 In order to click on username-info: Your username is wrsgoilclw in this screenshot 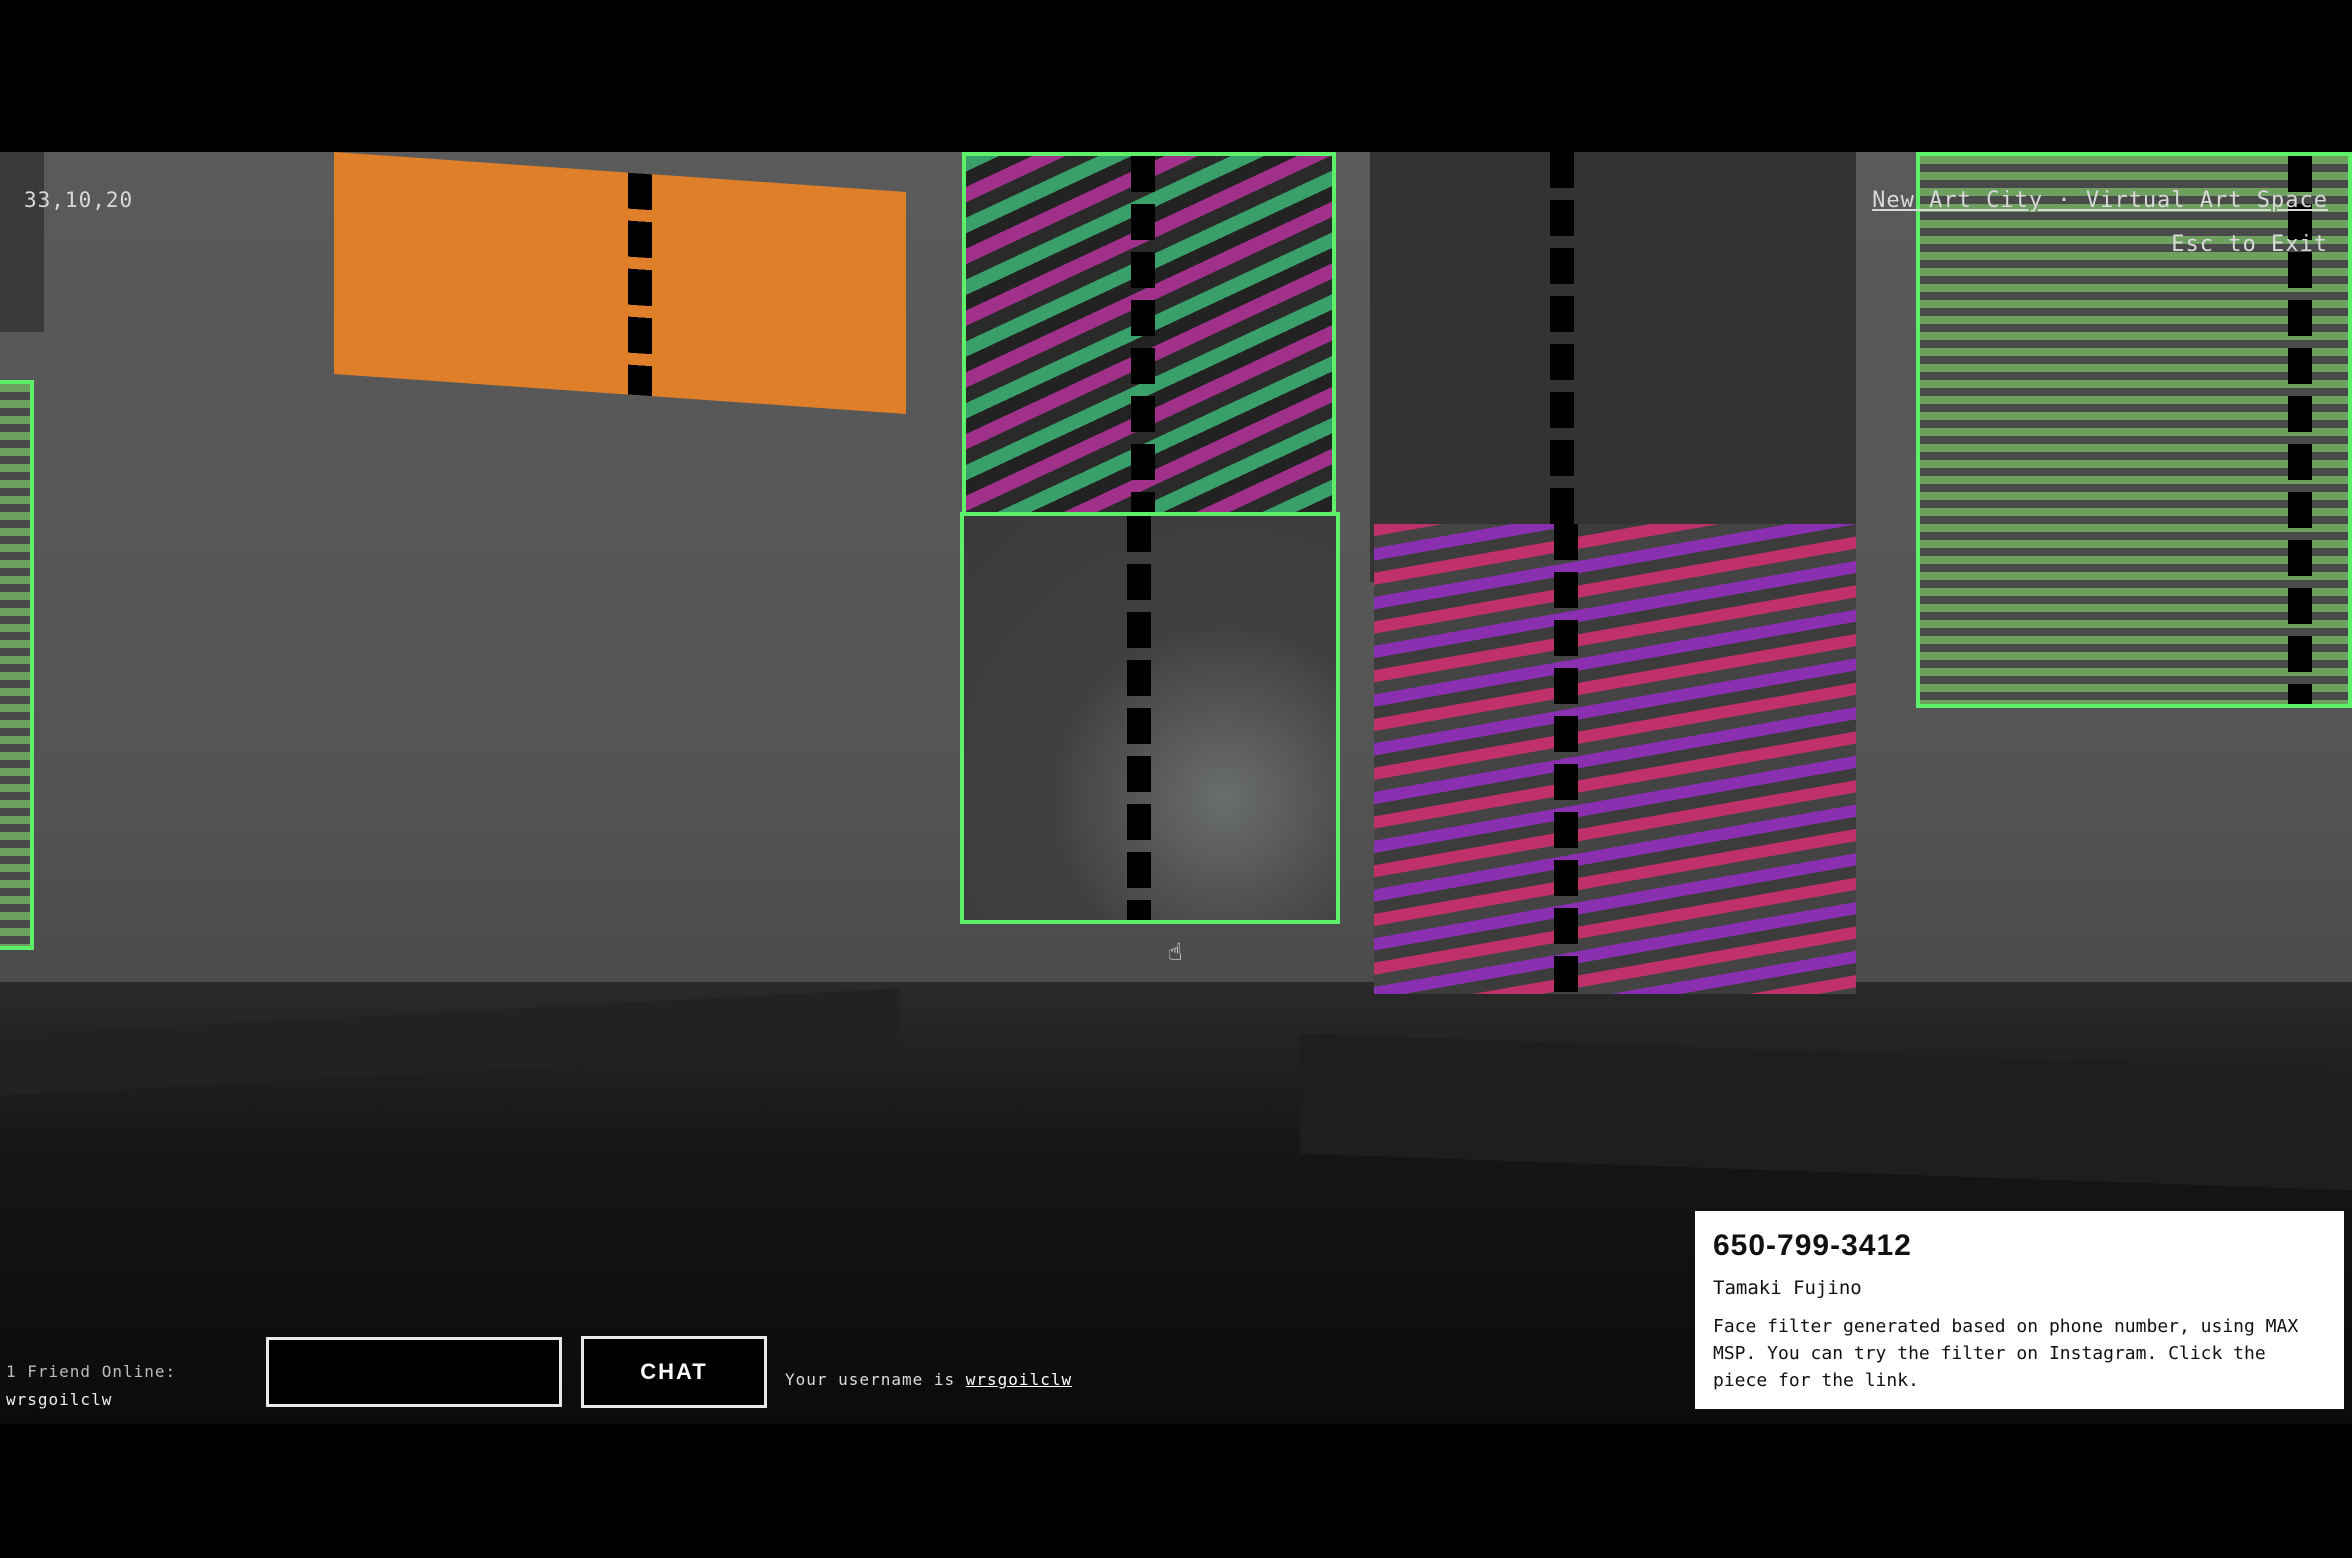, I will do `click(928, 1379)`.